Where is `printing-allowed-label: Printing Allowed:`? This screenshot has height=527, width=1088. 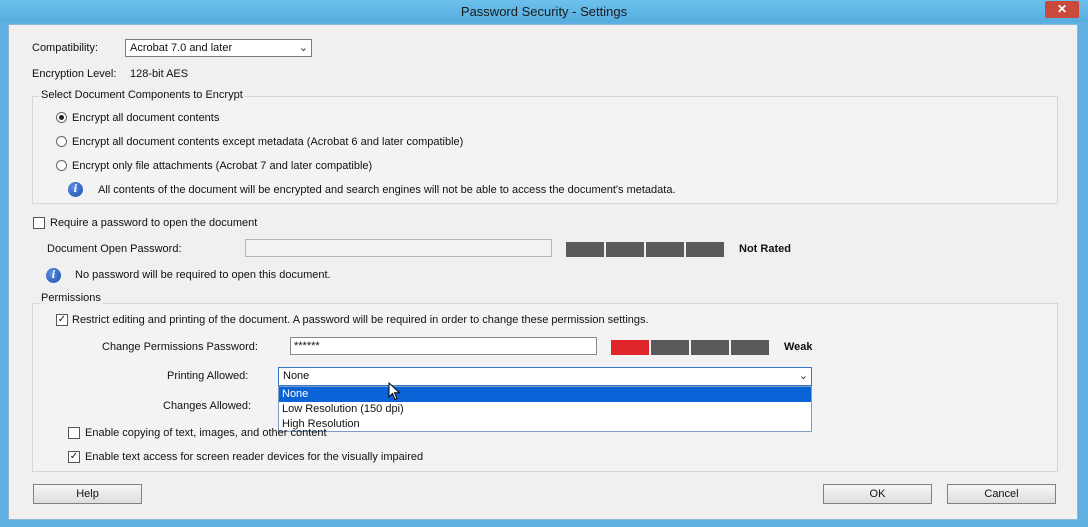 printing-allowed-label: Printing Allowed: is located at coordinates (208, 376).